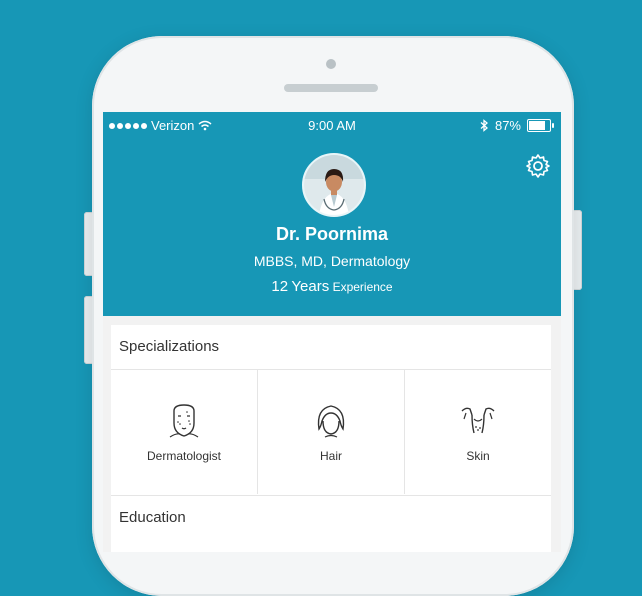  Describe the element at coordinates (332, 234) in the screenshot. I see `doctor-name: Dr. Poornima` at that location.